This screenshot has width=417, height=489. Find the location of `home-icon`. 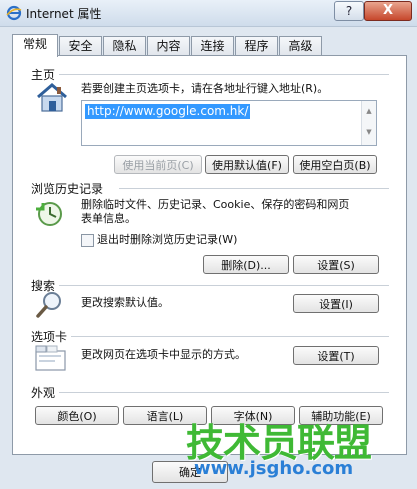

home-icon is located at coordinates (52, 97).